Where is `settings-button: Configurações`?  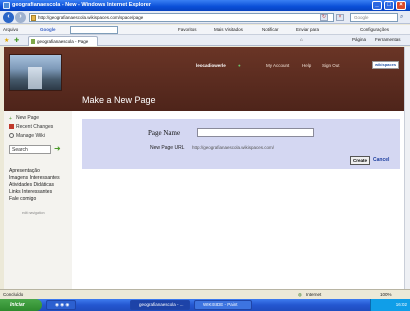 settings-button: Configurações is located at coordinates (374, 29).